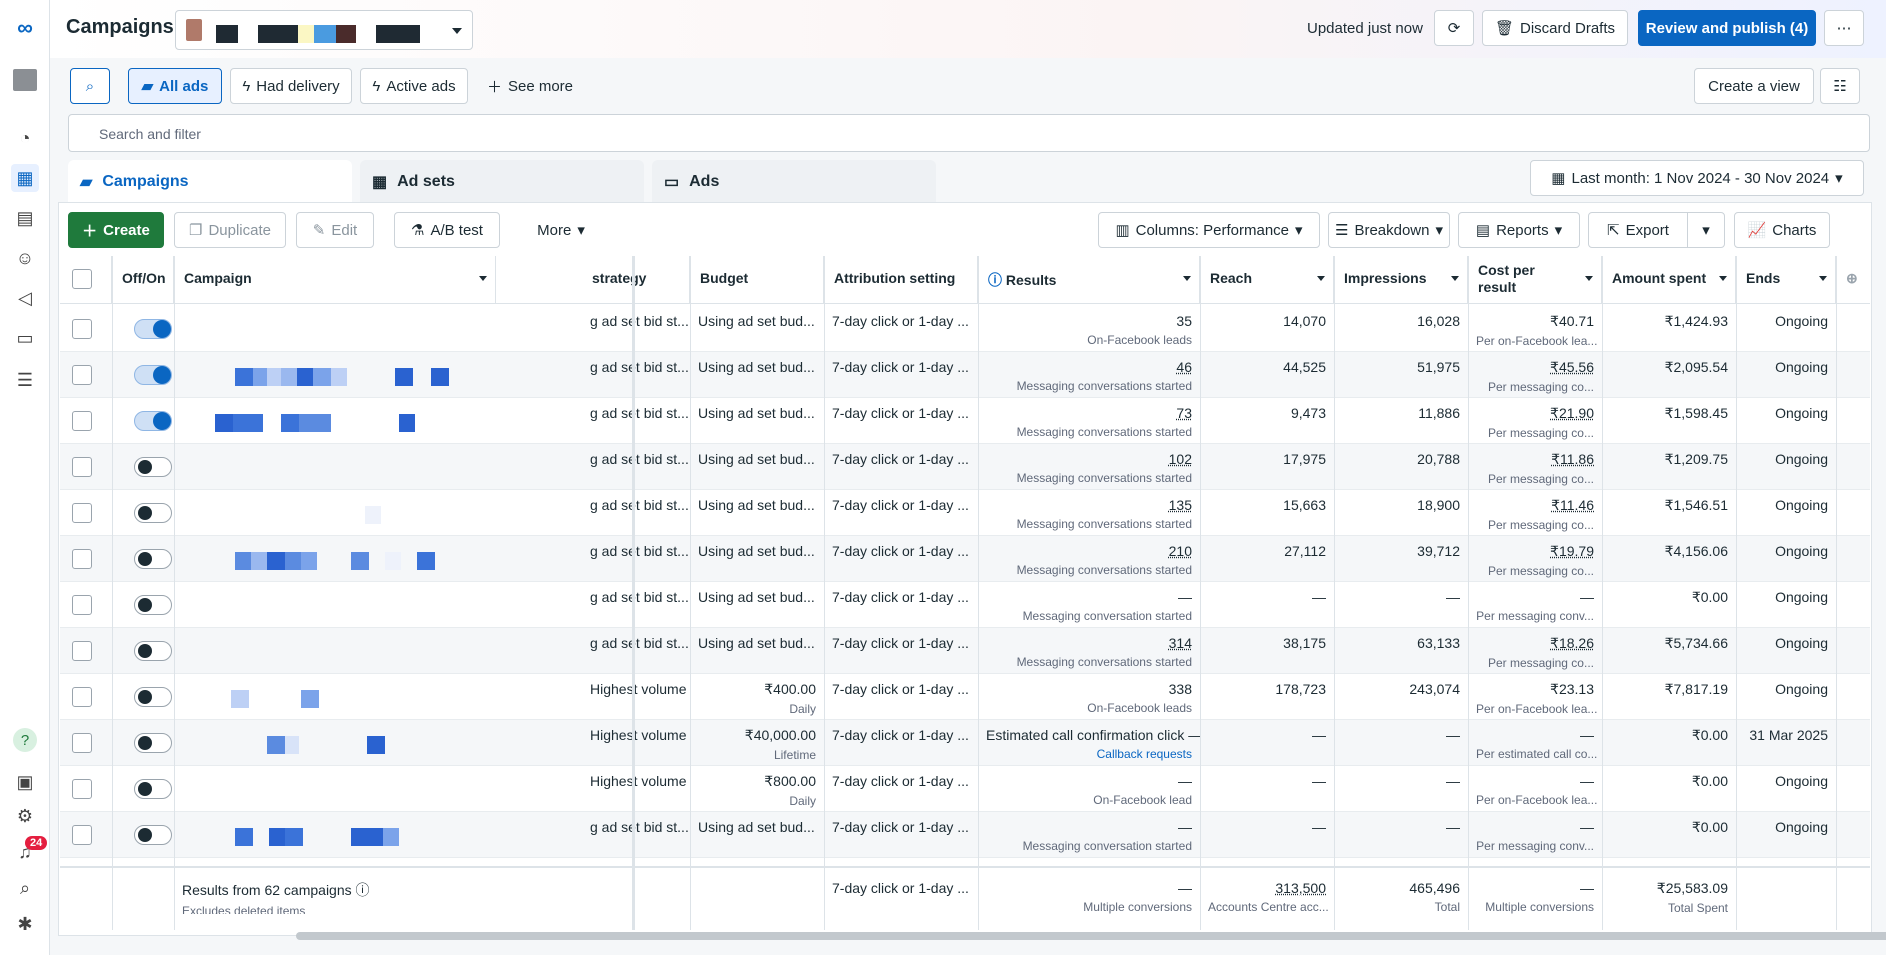 The image size is (1886, 955). I want to click on filter-had-delivery: ϟ Had delivery, so click(291, 86).